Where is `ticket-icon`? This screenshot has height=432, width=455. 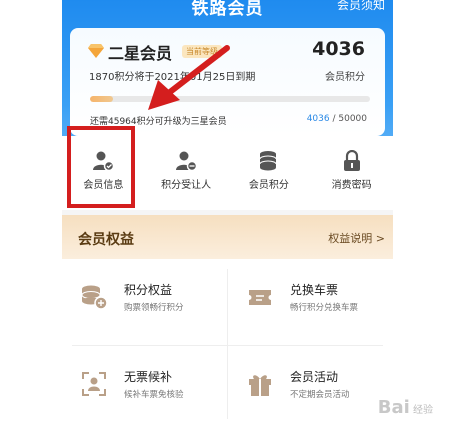
ticket-icon is located at coordinates (260, 297).